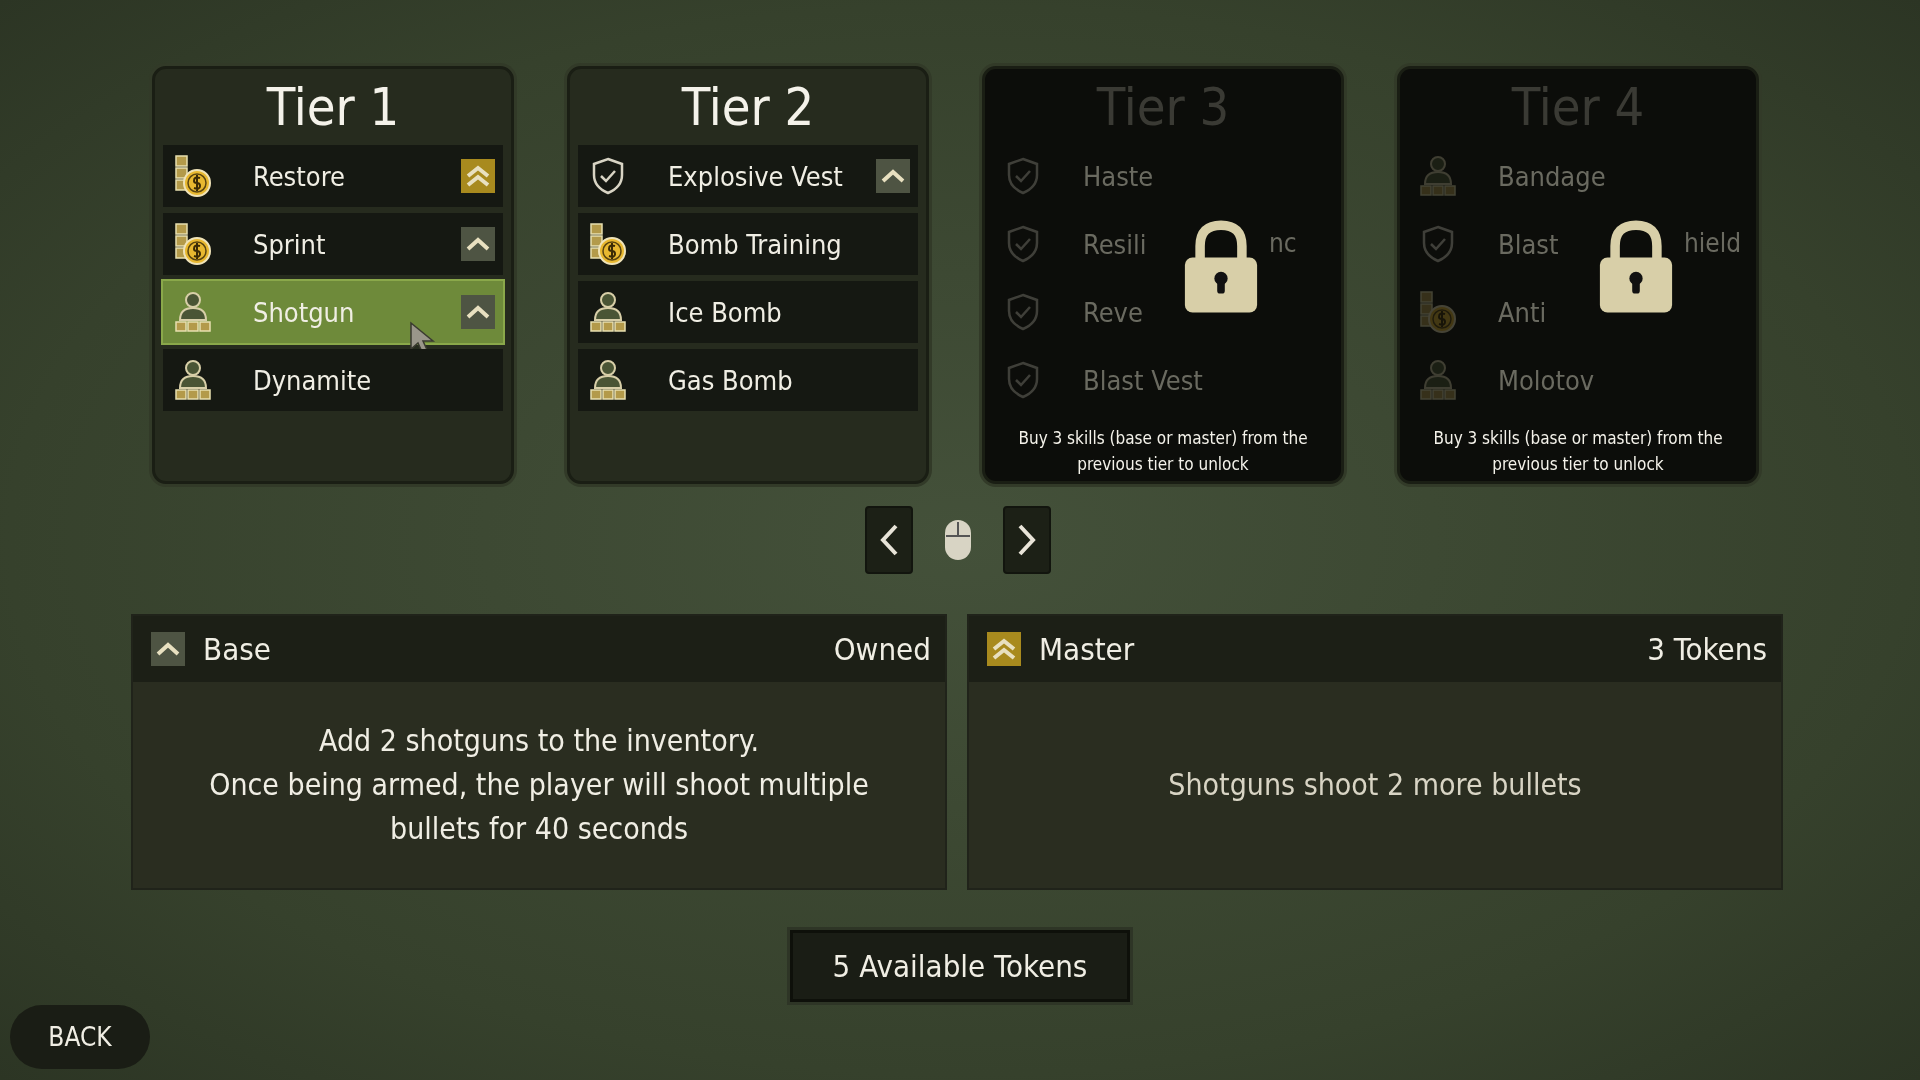  Describe the element at coordinates (333, 244) in the screenshot. I see `skill-row: Sprint` at that location.